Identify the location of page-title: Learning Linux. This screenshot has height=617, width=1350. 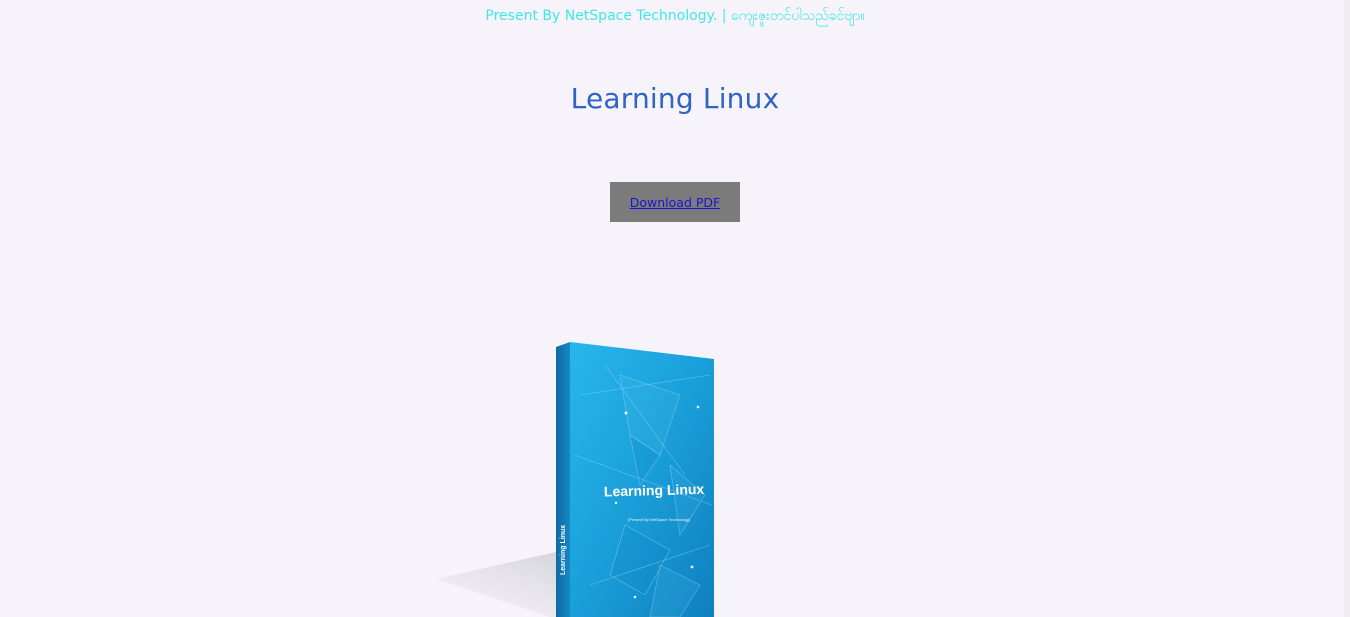
(675, 98).